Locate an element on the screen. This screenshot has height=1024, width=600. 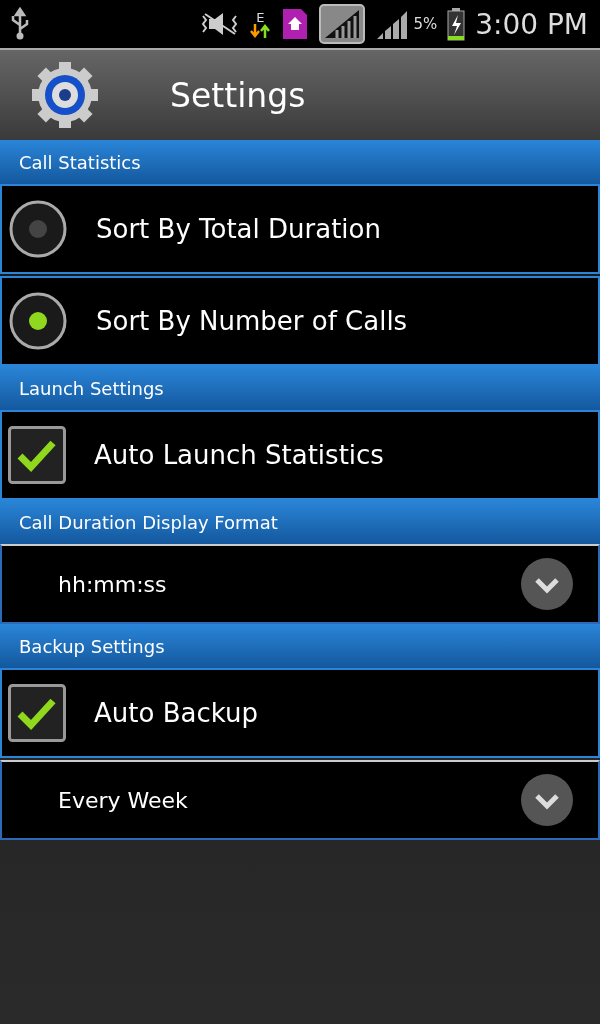
section-header: Call Statistics is located at coordinates (80, 162).